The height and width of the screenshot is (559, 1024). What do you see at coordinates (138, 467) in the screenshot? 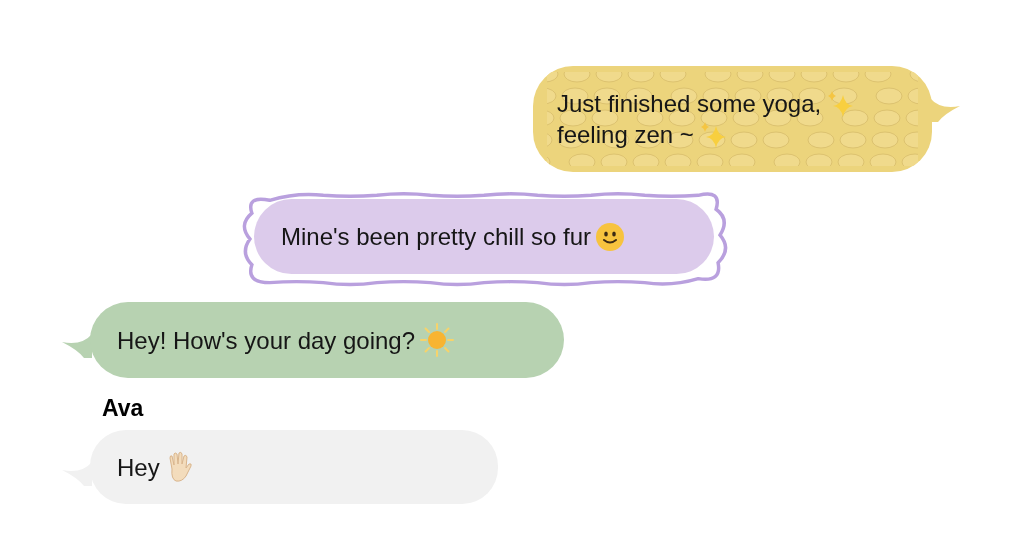
I see `message-text: Hey` at bounding box center [138, 467].